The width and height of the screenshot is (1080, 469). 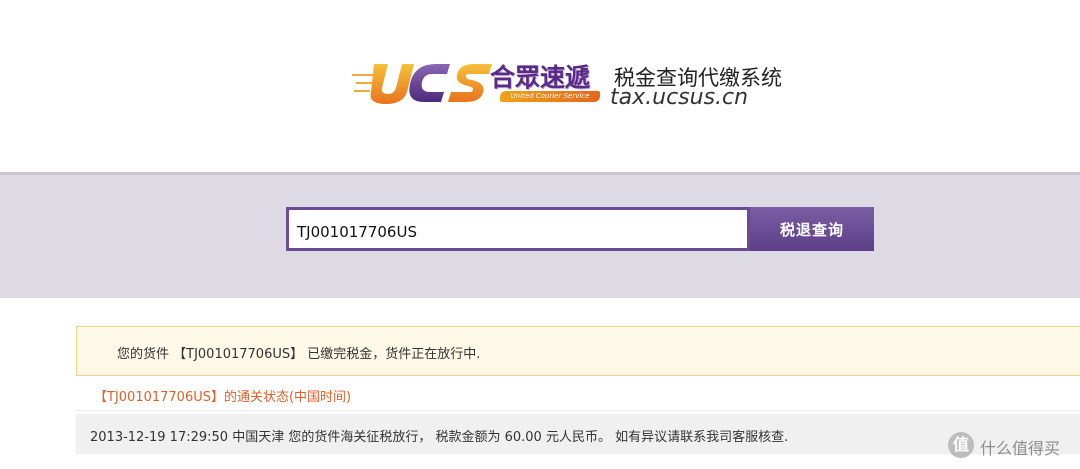 What do you see at coordinates (578, 351) in the screenshot?
I see `payment-notice: 您的货件 【TJ001017706US】 已缴完税金，货件正在放行中.` at bounding box center [578, 351].